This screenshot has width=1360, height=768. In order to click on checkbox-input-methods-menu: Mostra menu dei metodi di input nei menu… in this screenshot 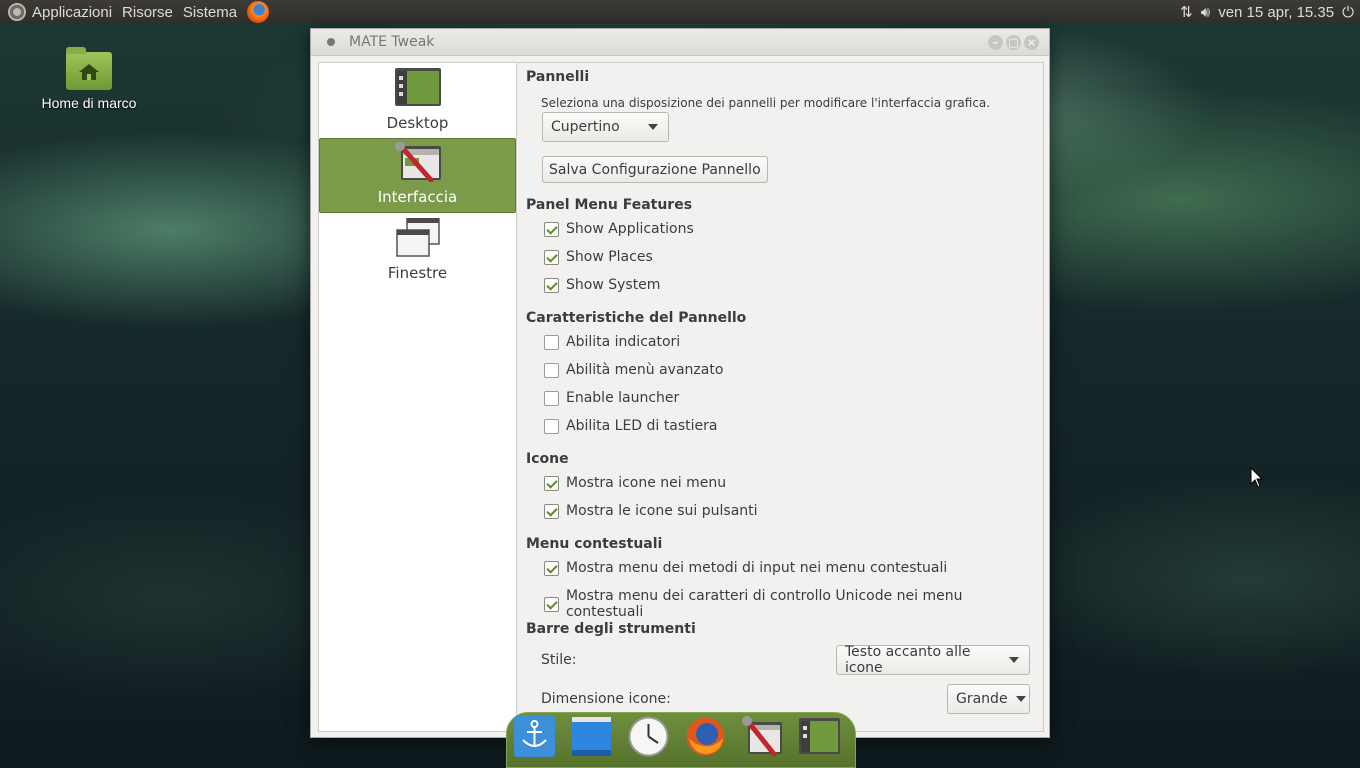, I will do `click(745, 568)`.